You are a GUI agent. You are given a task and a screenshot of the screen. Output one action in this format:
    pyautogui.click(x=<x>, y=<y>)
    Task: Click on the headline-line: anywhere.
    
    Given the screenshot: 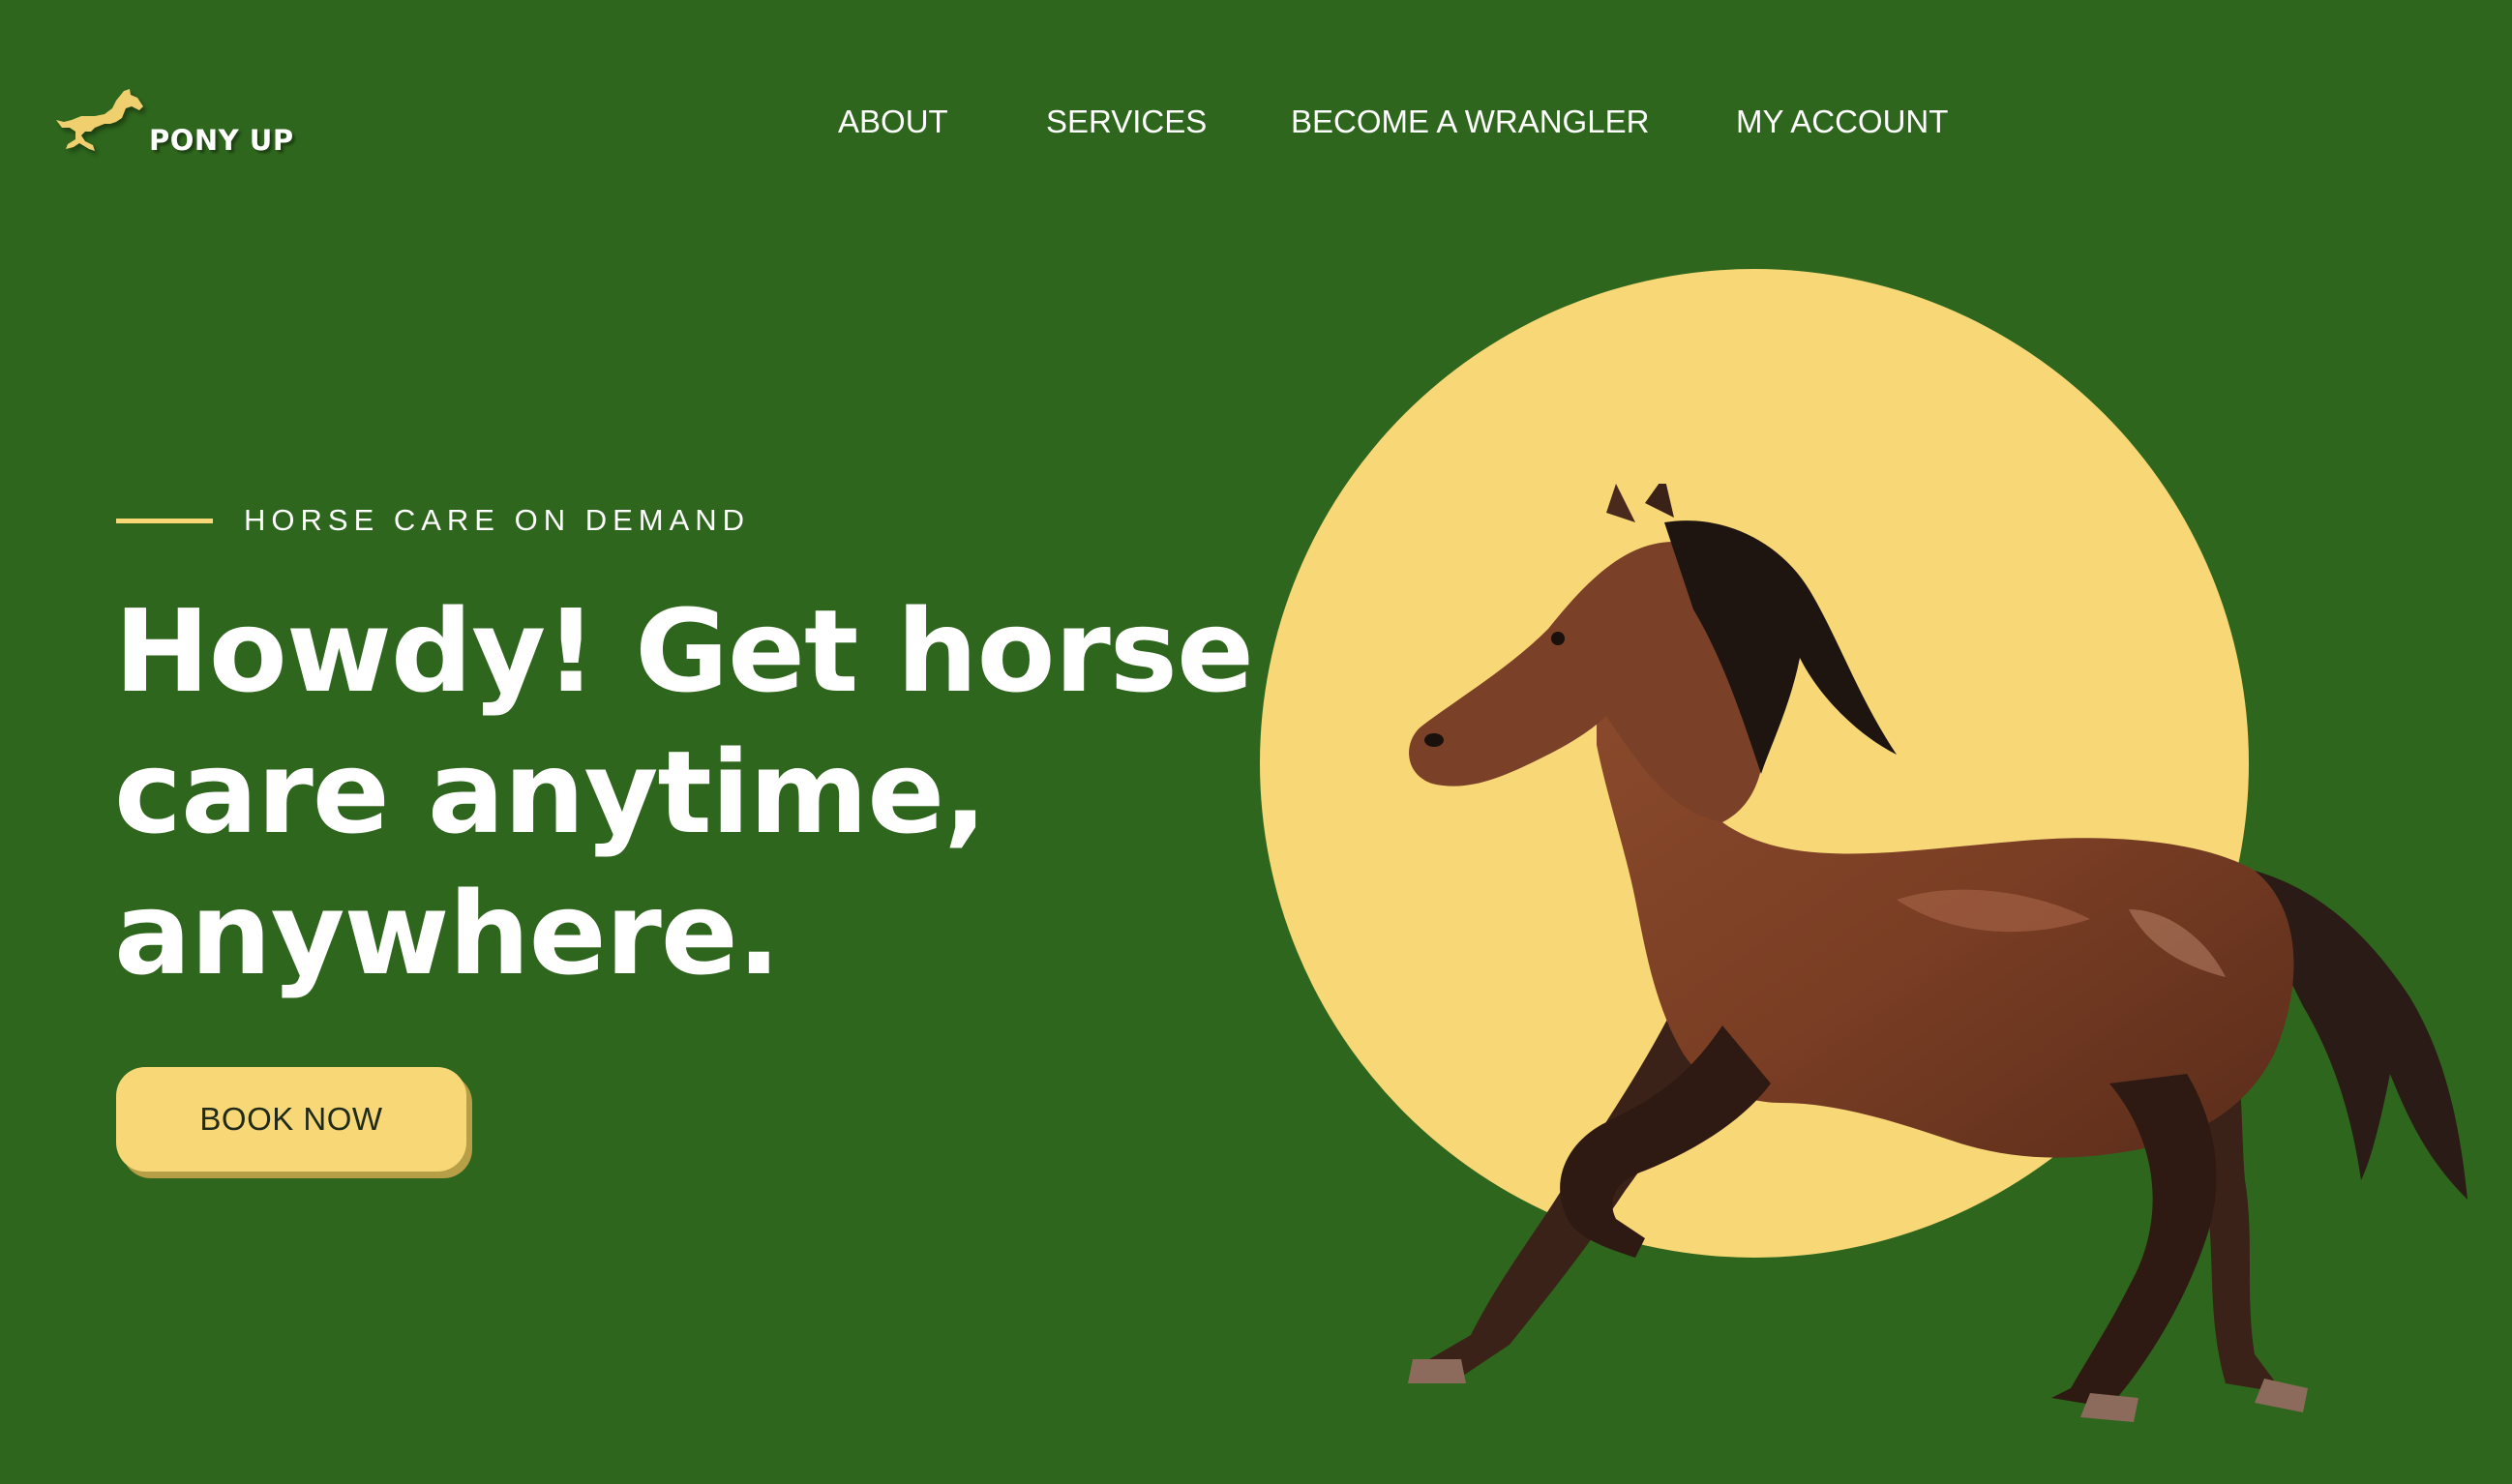 What is the action you would take?
    pyautogui.click(x=447, y=933)
    